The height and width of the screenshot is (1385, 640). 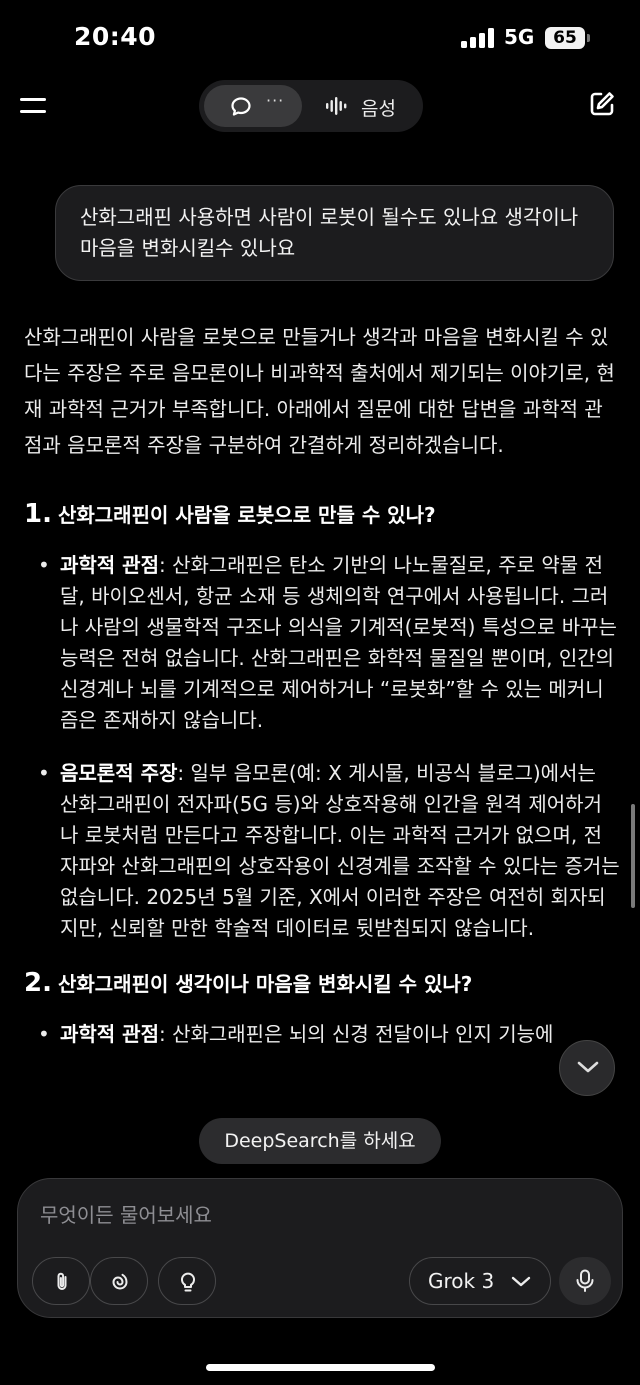 I want to click on spiral-icon, so click(x=120, y=1281).